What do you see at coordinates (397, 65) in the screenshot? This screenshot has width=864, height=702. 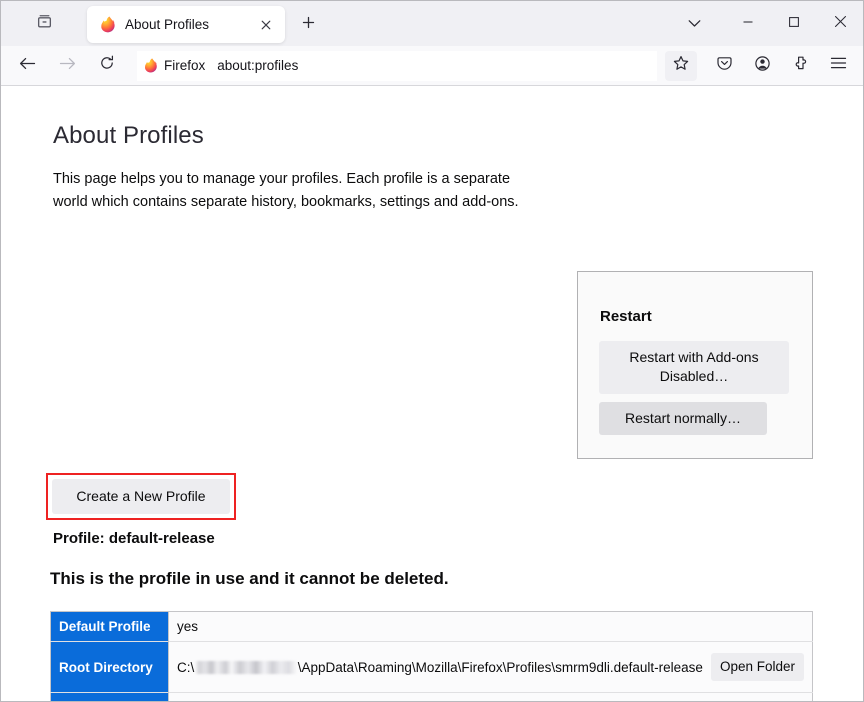 I see `address-bar: Firefox about:profiles` at bounding box center [397, 65].